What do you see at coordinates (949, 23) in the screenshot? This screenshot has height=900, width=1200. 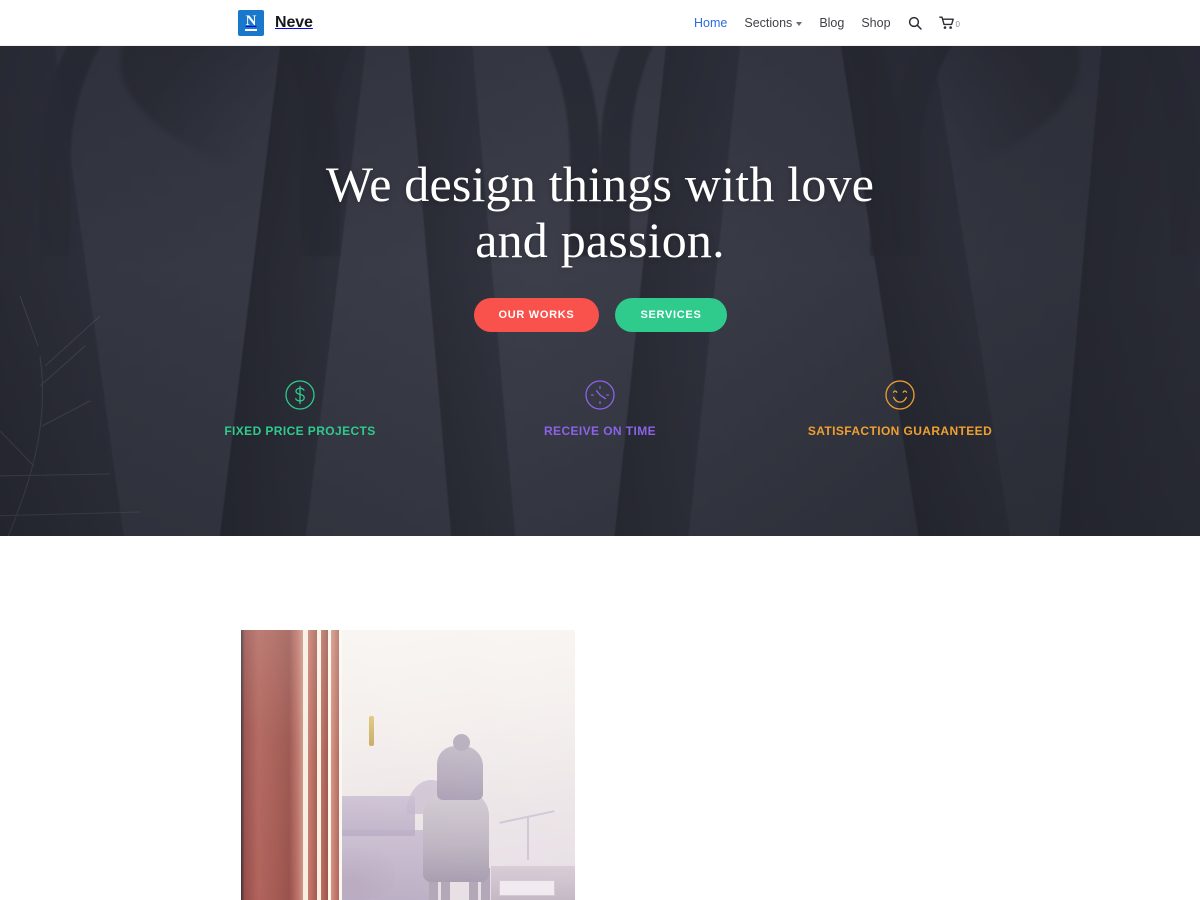 I see `cart-icon: 0` at bounding box center [949, 23].